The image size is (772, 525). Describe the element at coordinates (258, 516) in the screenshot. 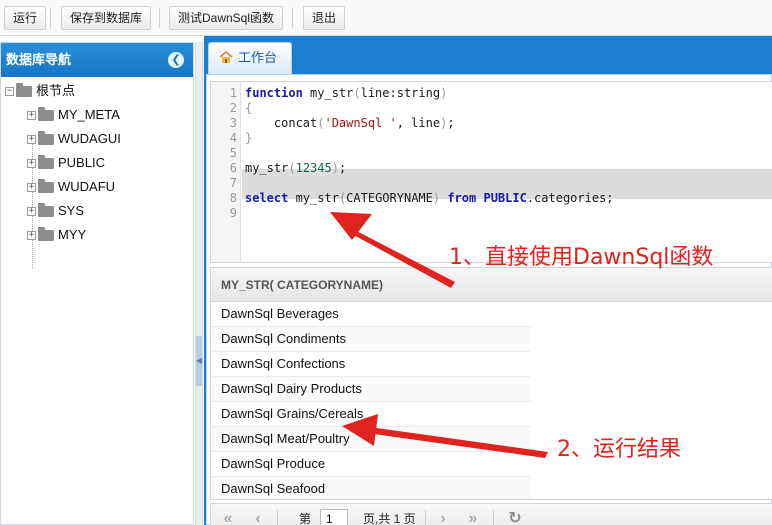

I see `chevron-left-icon: ‹` at that location.